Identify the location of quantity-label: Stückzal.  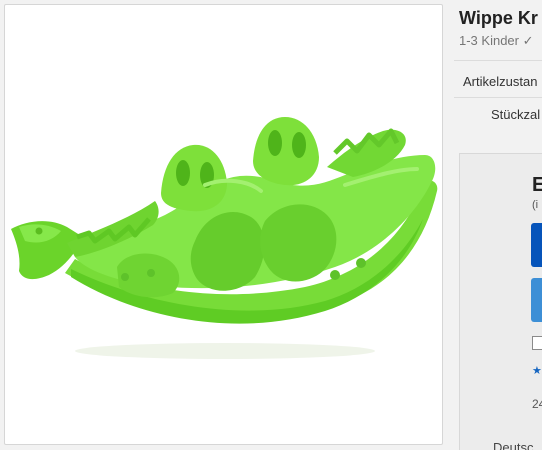
(516, 114).